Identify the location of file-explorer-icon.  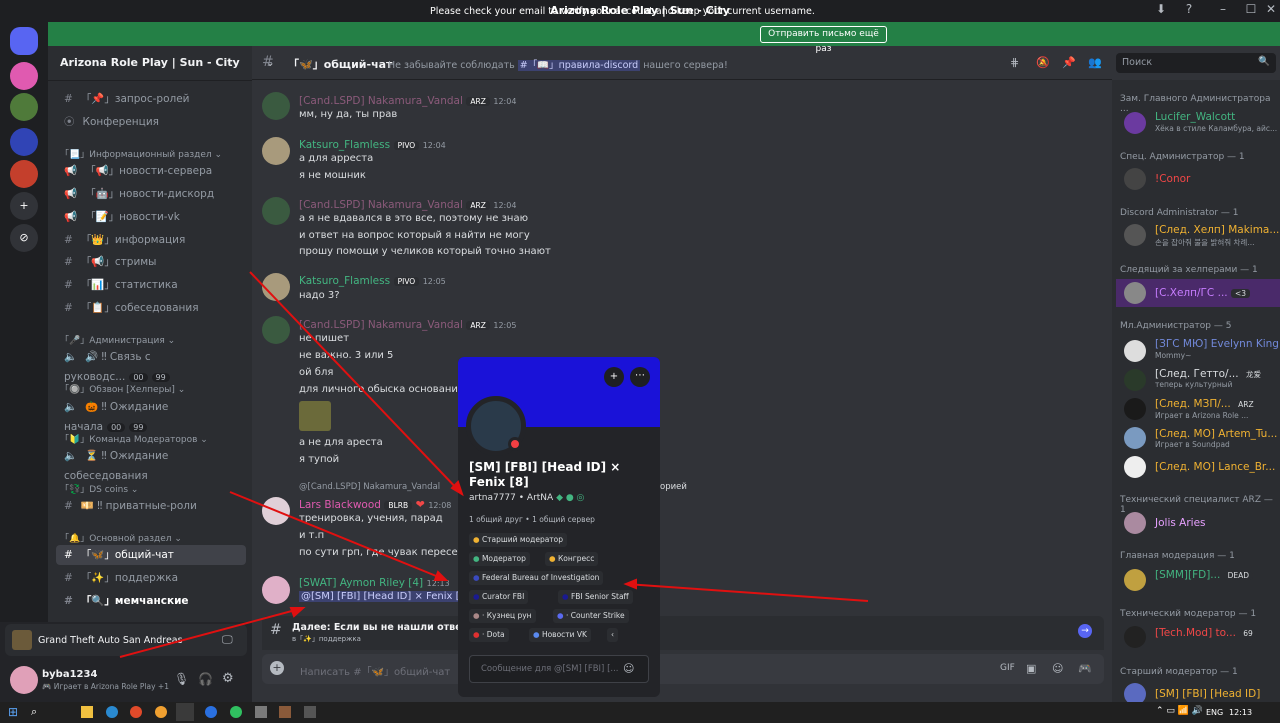
(87, 712).